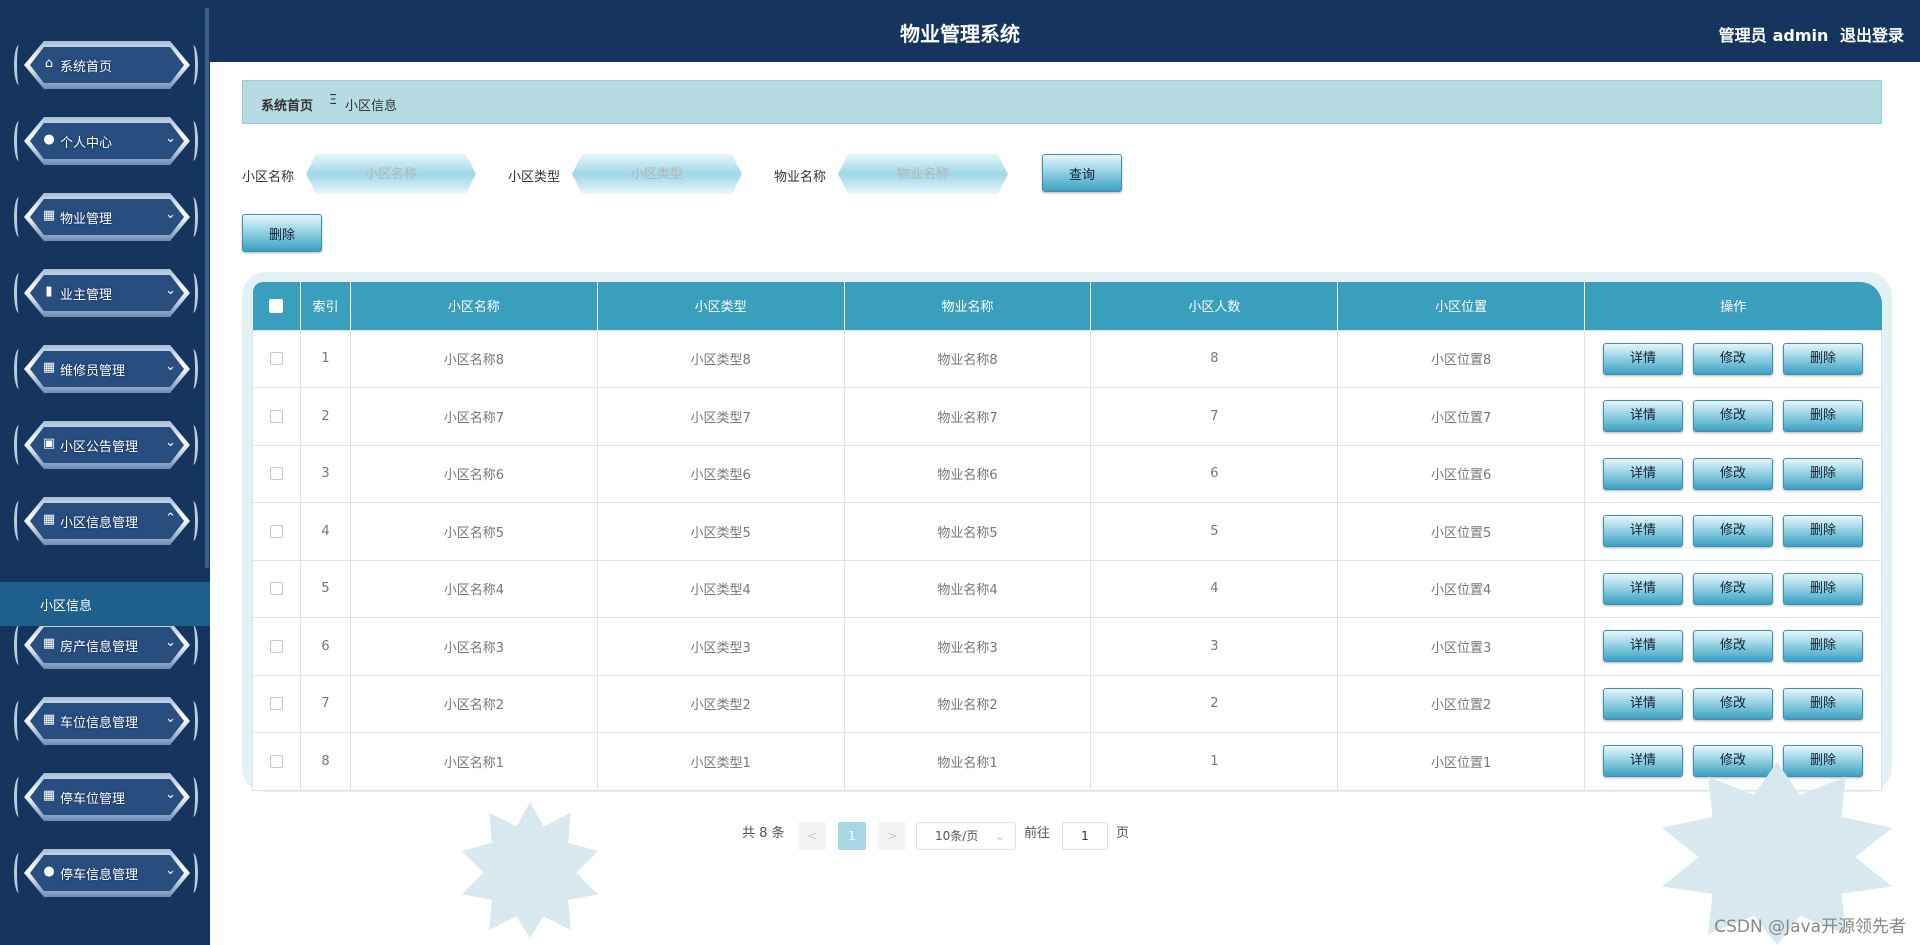 This screenshot has height=945, width=1920. I want to click on cell-type: 小区类型1, so click(720, 761).